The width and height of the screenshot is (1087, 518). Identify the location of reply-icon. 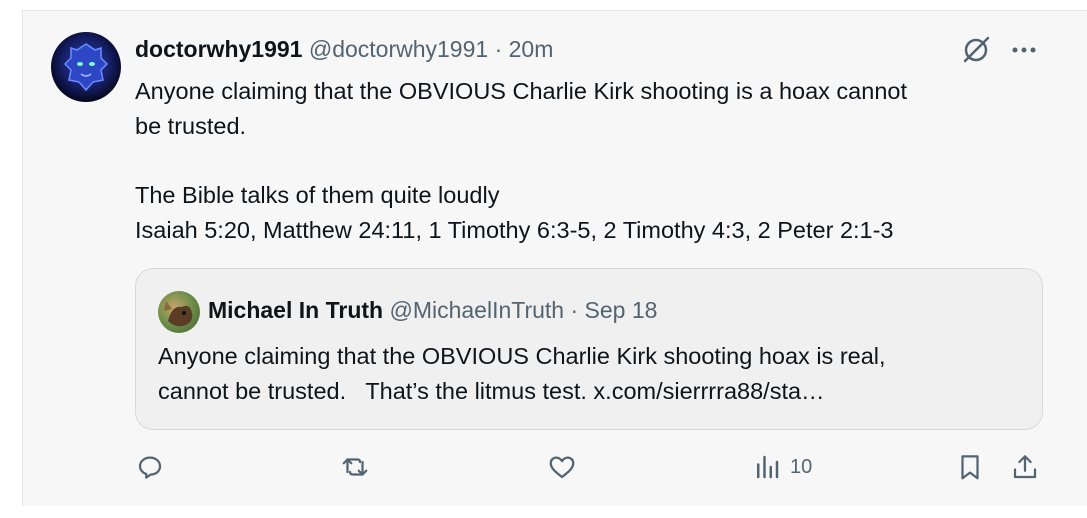
(150, 467).